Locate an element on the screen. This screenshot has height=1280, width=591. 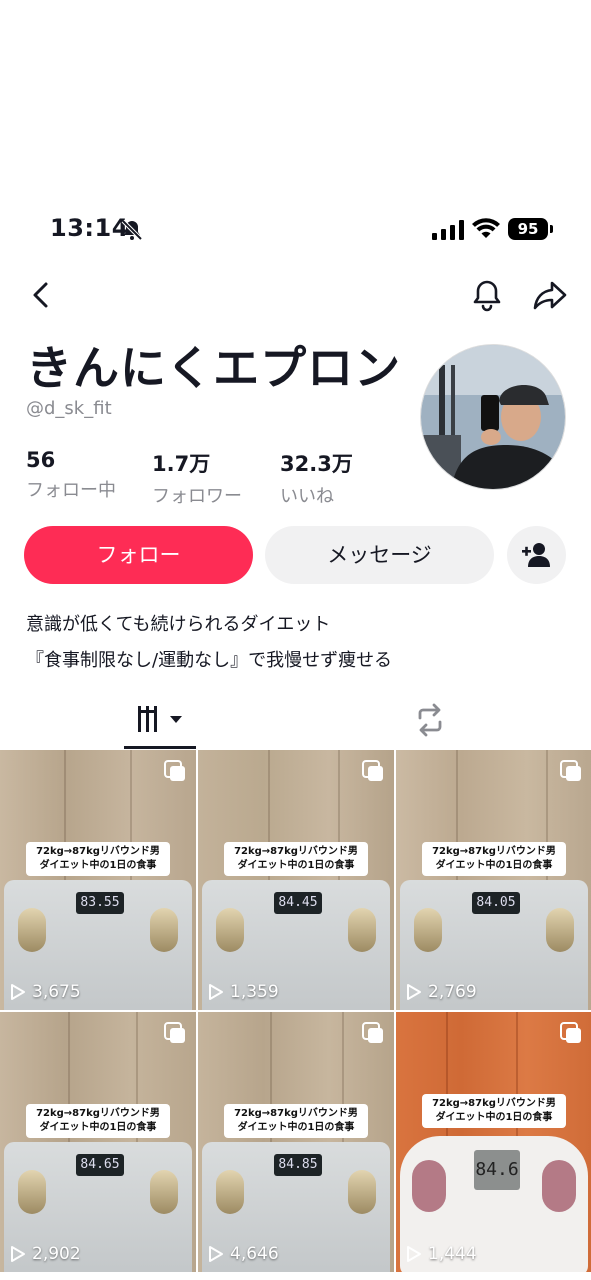
video-tile: 72kg→87kgリバウンド男 ダイエット中の1日の食事 84.85 4,646 is located at coordinates (296, 1142).